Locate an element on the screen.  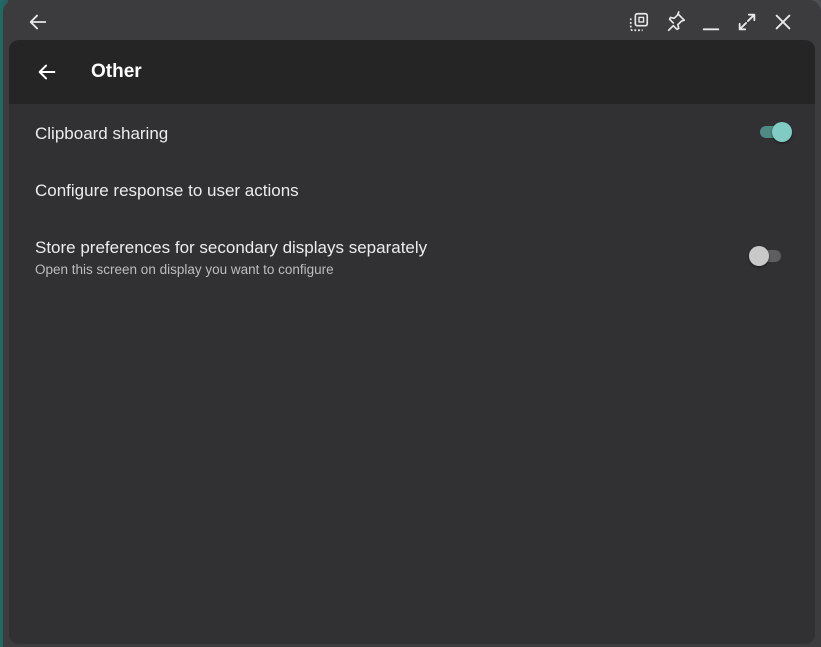
minimize-button is located at coordinates (711, 22).